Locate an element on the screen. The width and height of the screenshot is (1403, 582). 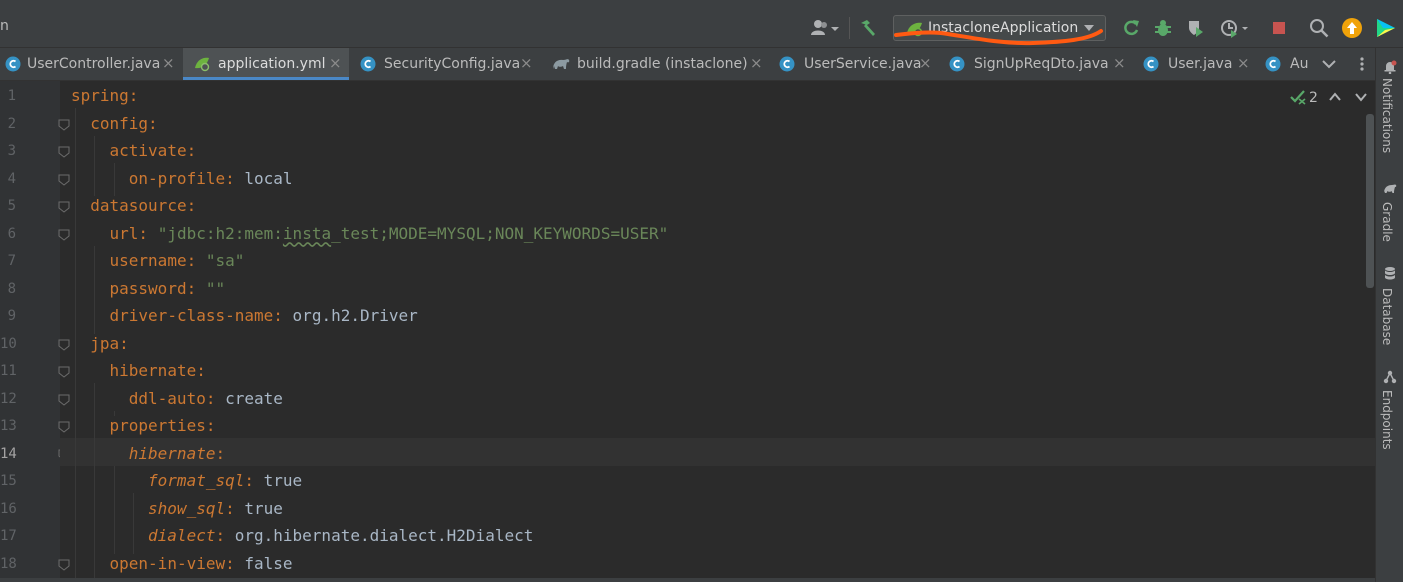
editor-bottom-border is located at coordinates (687, 580).